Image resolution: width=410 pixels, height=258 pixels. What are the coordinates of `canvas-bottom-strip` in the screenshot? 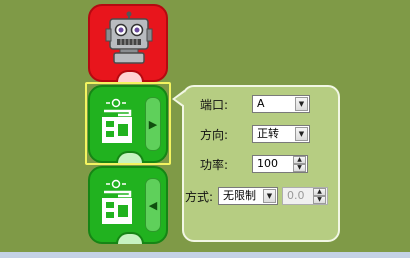 It's located at (205, 255).